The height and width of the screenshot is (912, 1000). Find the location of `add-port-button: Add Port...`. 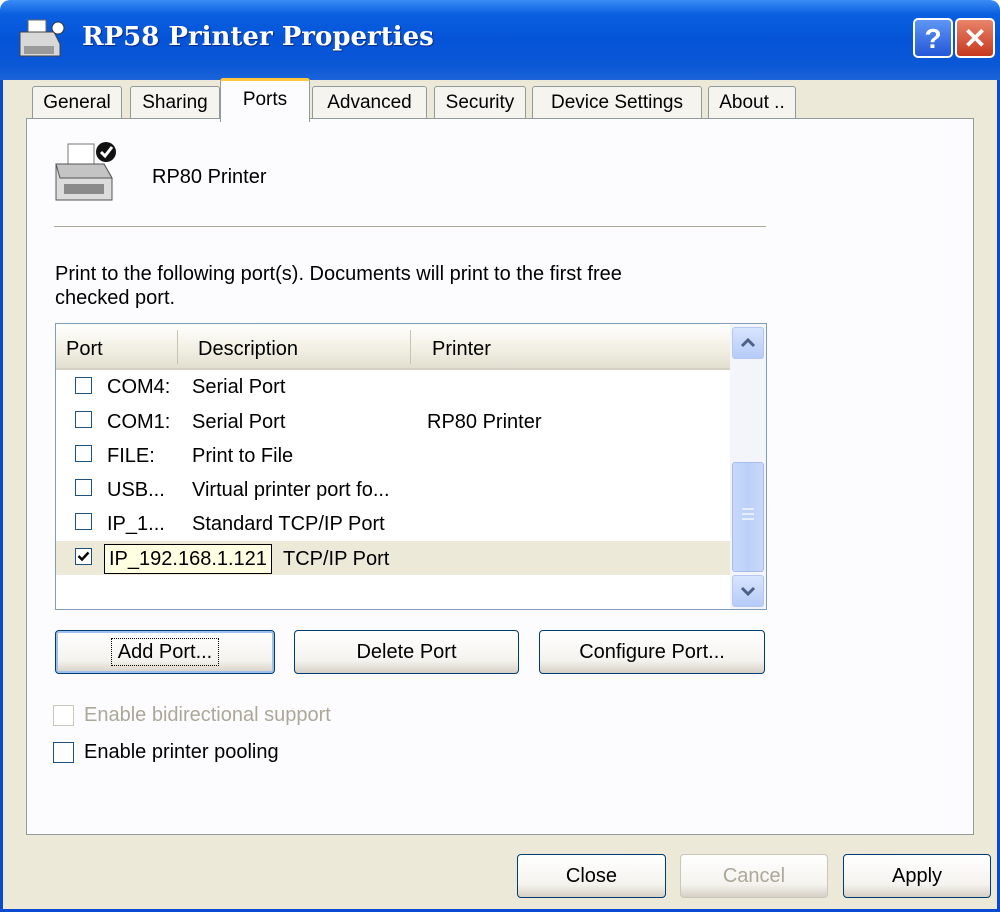

add-port-button: Add Port... is located at coordinates (165, 652).